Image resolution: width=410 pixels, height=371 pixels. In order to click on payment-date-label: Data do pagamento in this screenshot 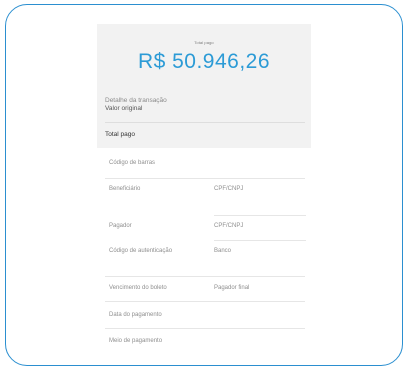, I will do `click(135, 315)`.